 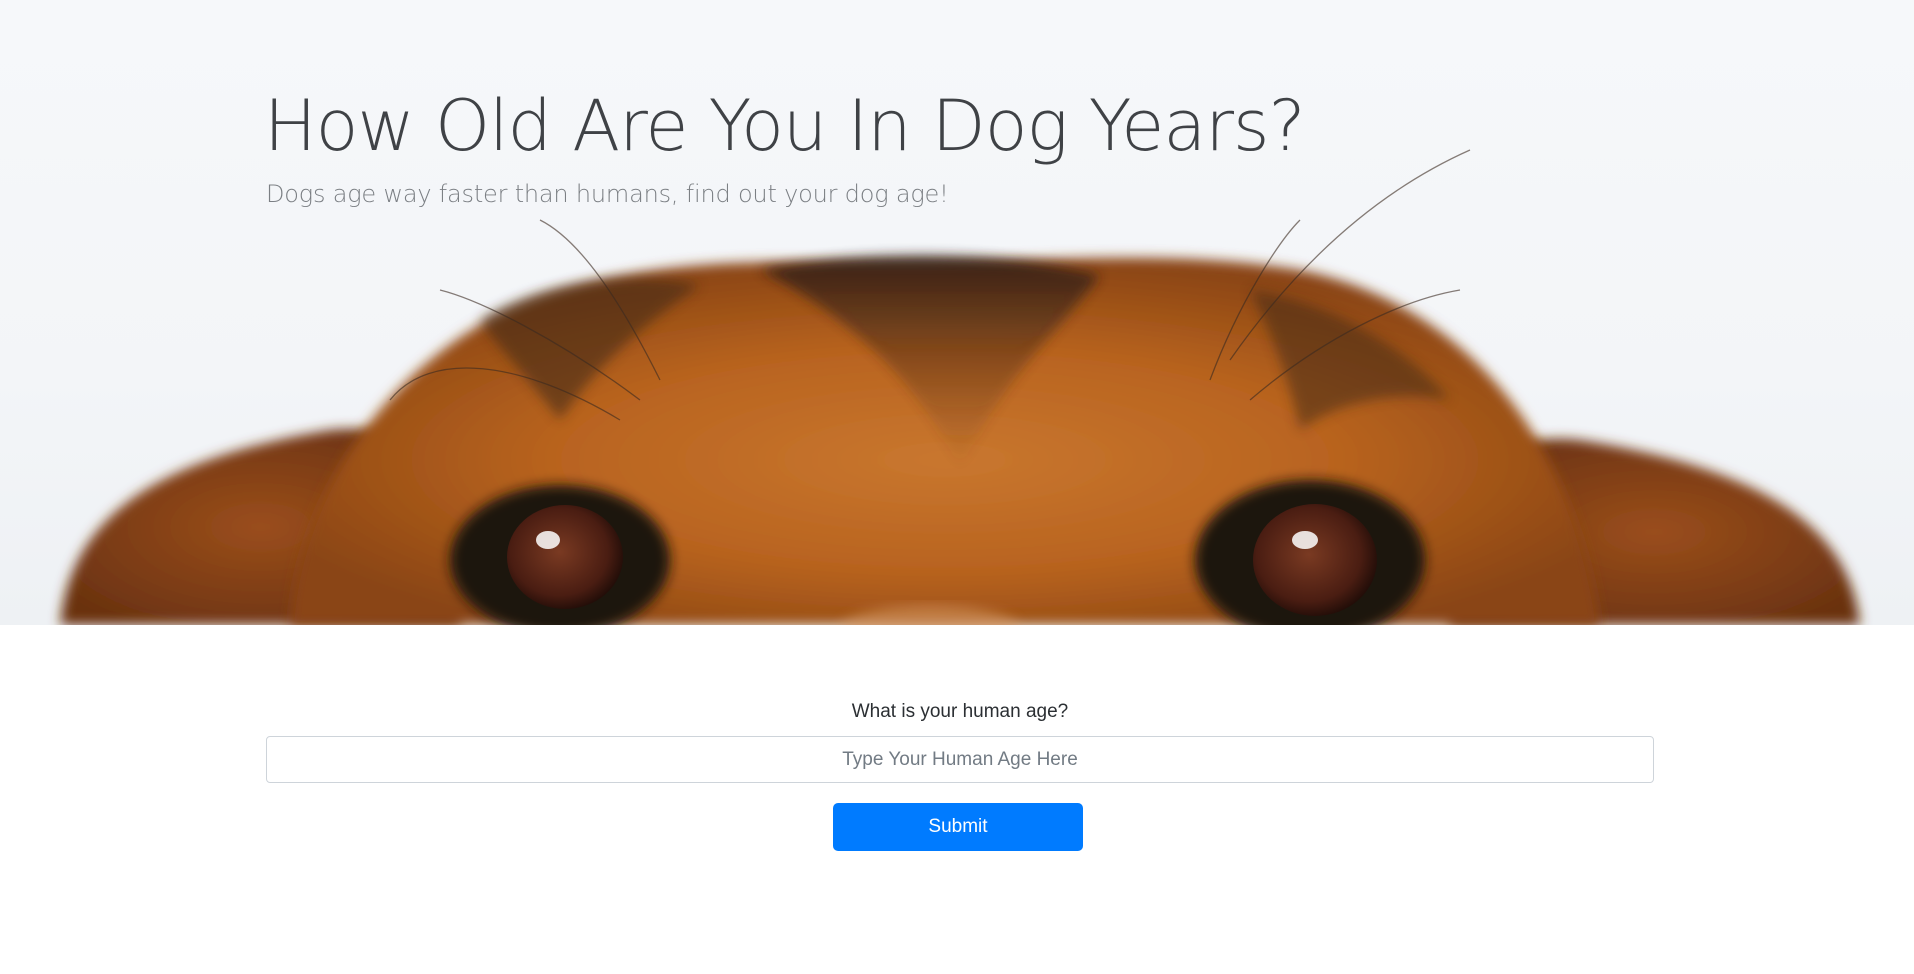 I want to click on page-title: How Old Are You In Dog Years?, so click(x=785, y=126).